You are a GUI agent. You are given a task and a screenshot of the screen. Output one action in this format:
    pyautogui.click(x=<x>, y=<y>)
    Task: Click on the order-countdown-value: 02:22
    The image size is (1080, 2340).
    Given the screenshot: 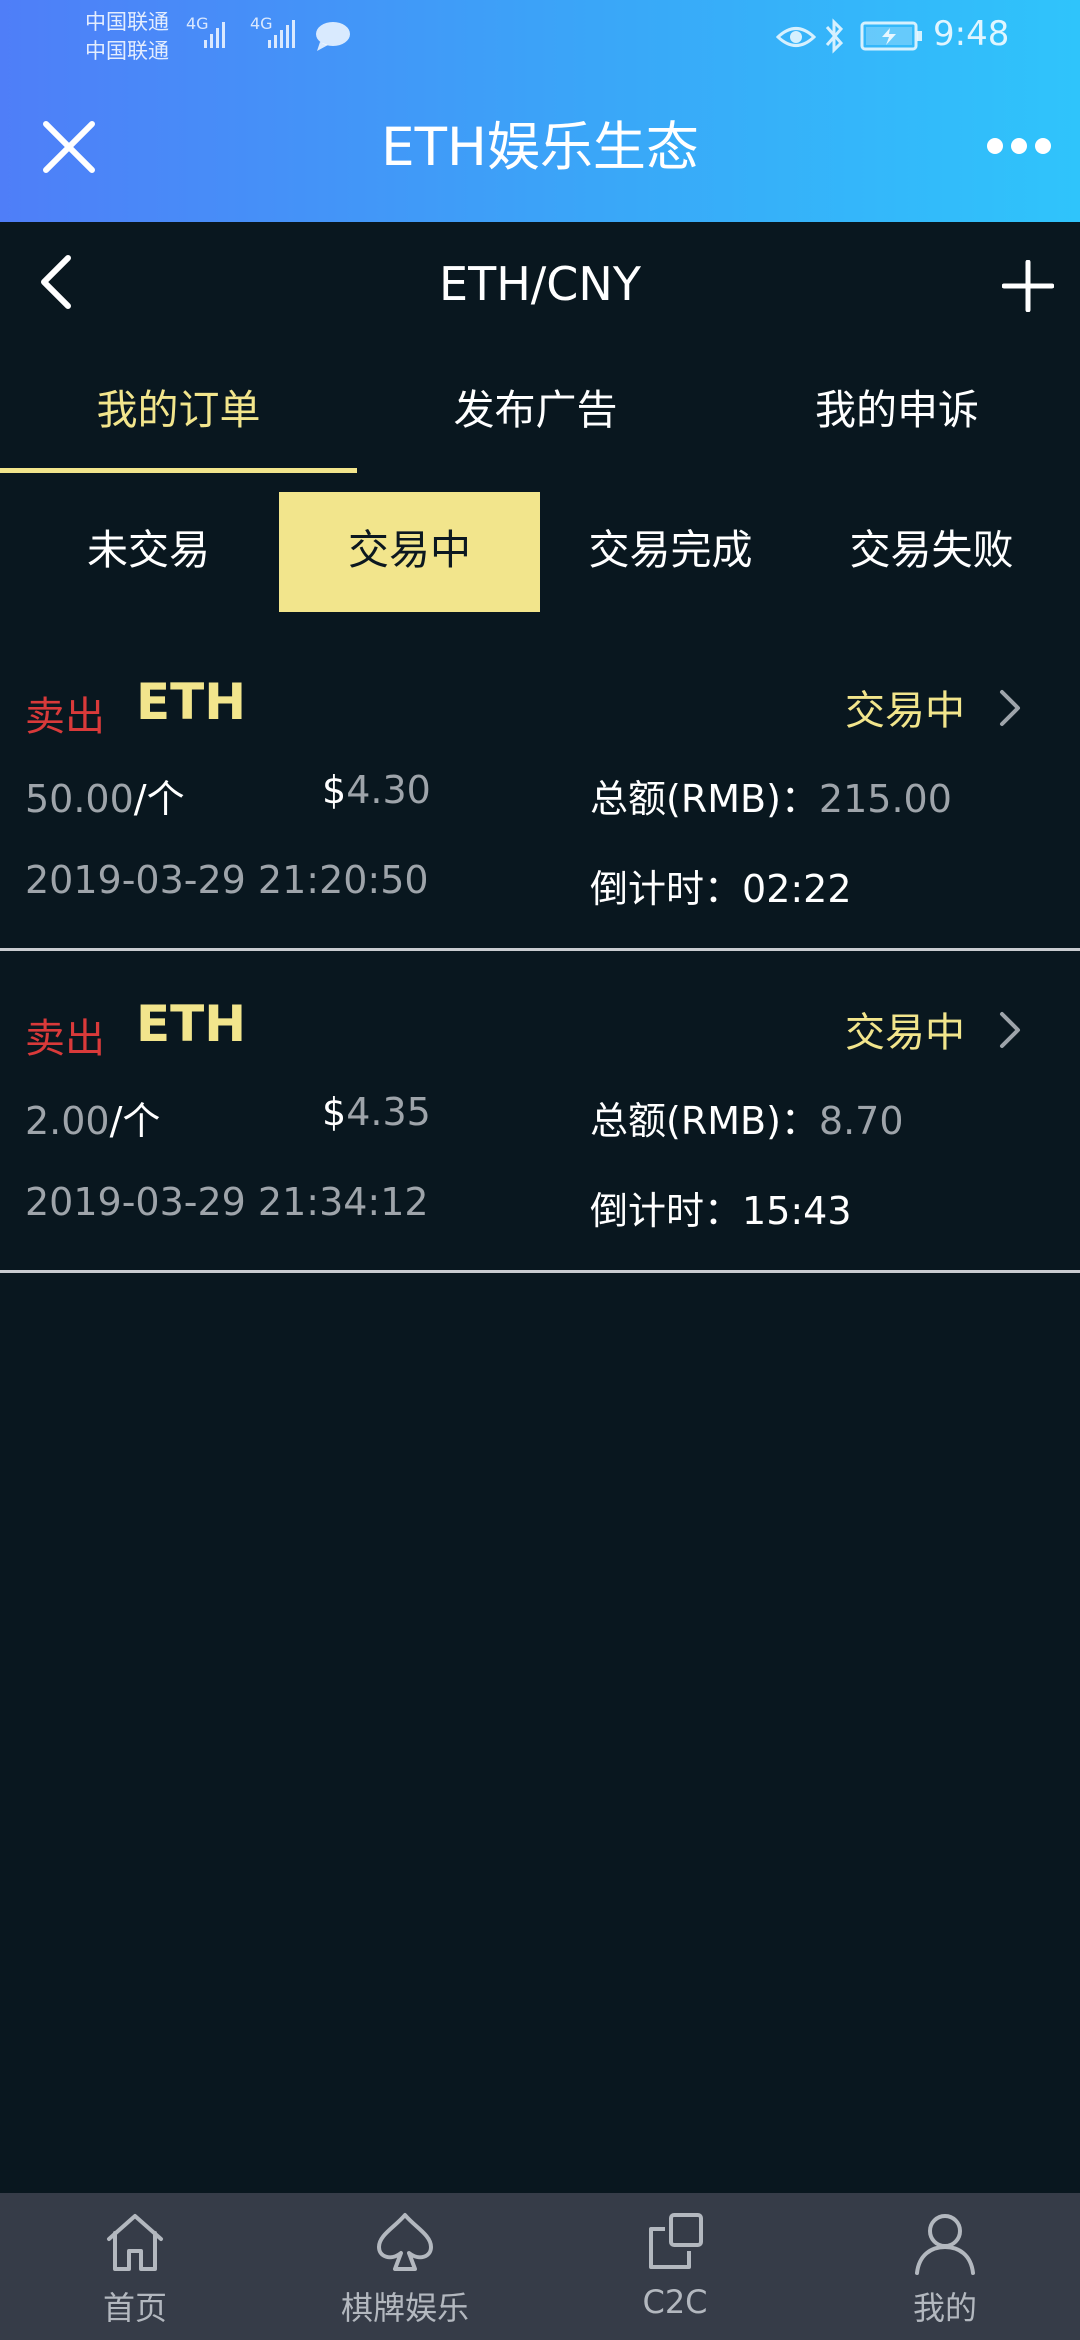 What is the action you would take?
    pyautogui.click(x=797, y=889)
    